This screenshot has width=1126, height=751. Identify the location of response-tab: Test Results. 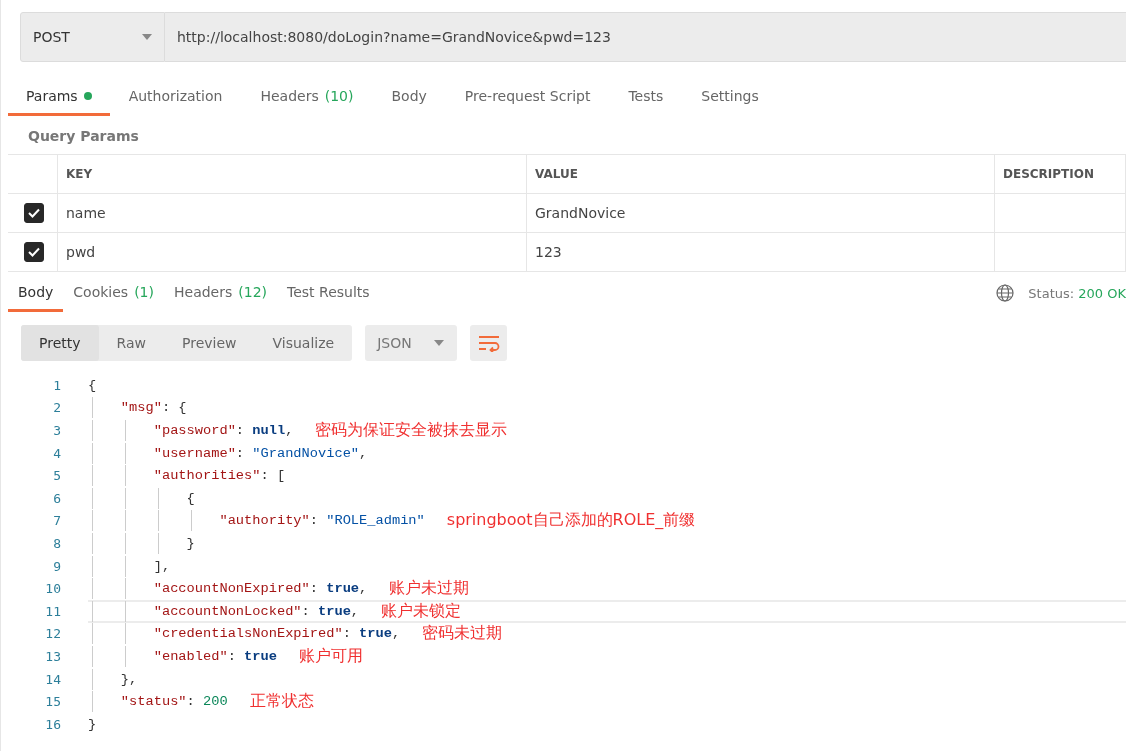
(328, 298).